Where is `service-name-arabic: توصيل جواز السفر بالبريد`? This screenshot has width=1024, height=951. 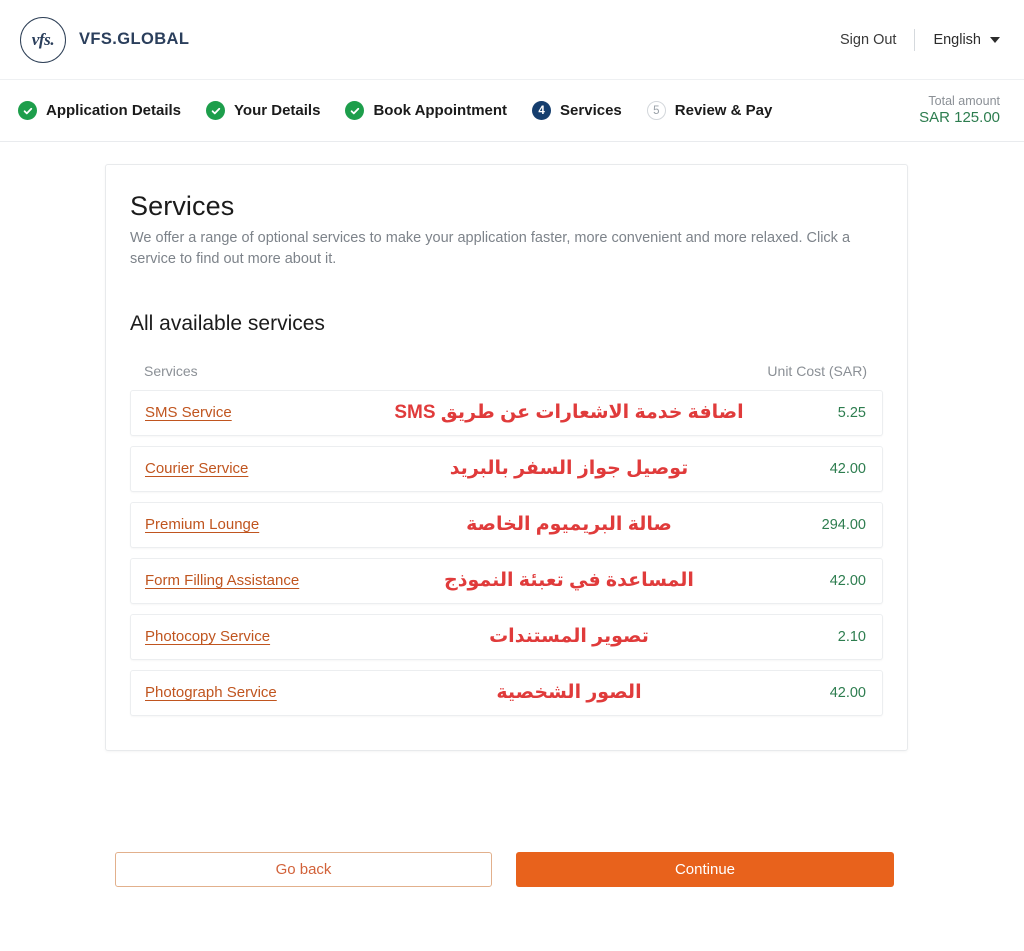 service-name-arabic: توصيل جواز السفر بالبريد is located at coordinates (569, 469).